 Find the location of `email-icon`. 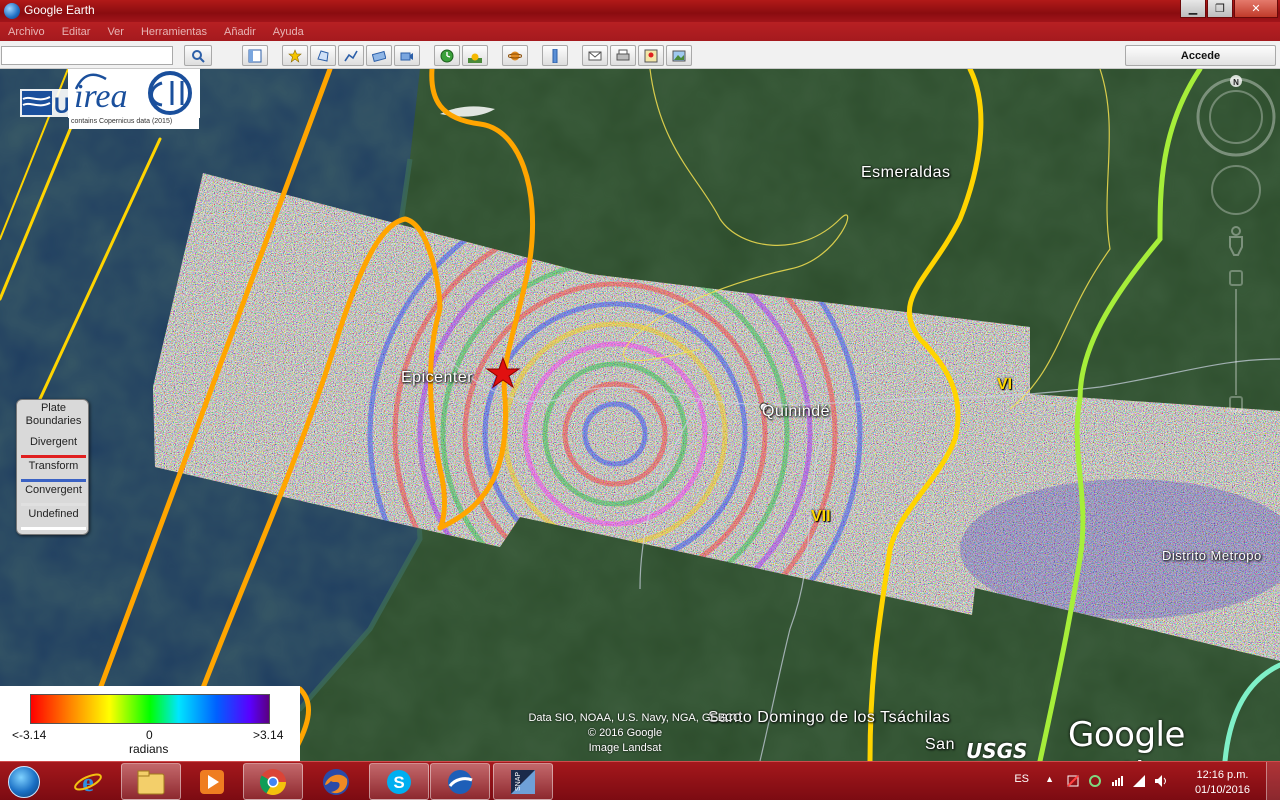

email-icon is located at coordinates (595, 55).